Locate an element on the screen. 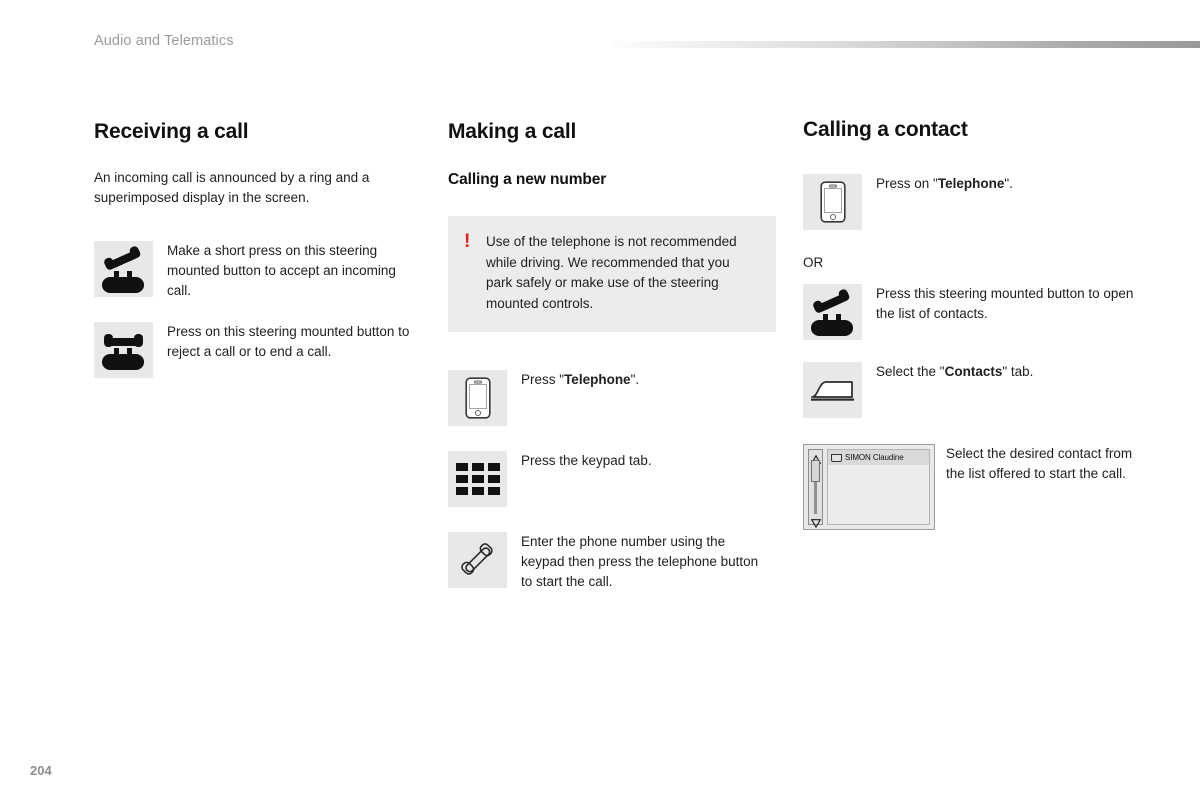 The width and height of the screenshot is (1200, 800). subsection-title-calling-a-new-number: Calling a new number is located at coordinates (527, 180).